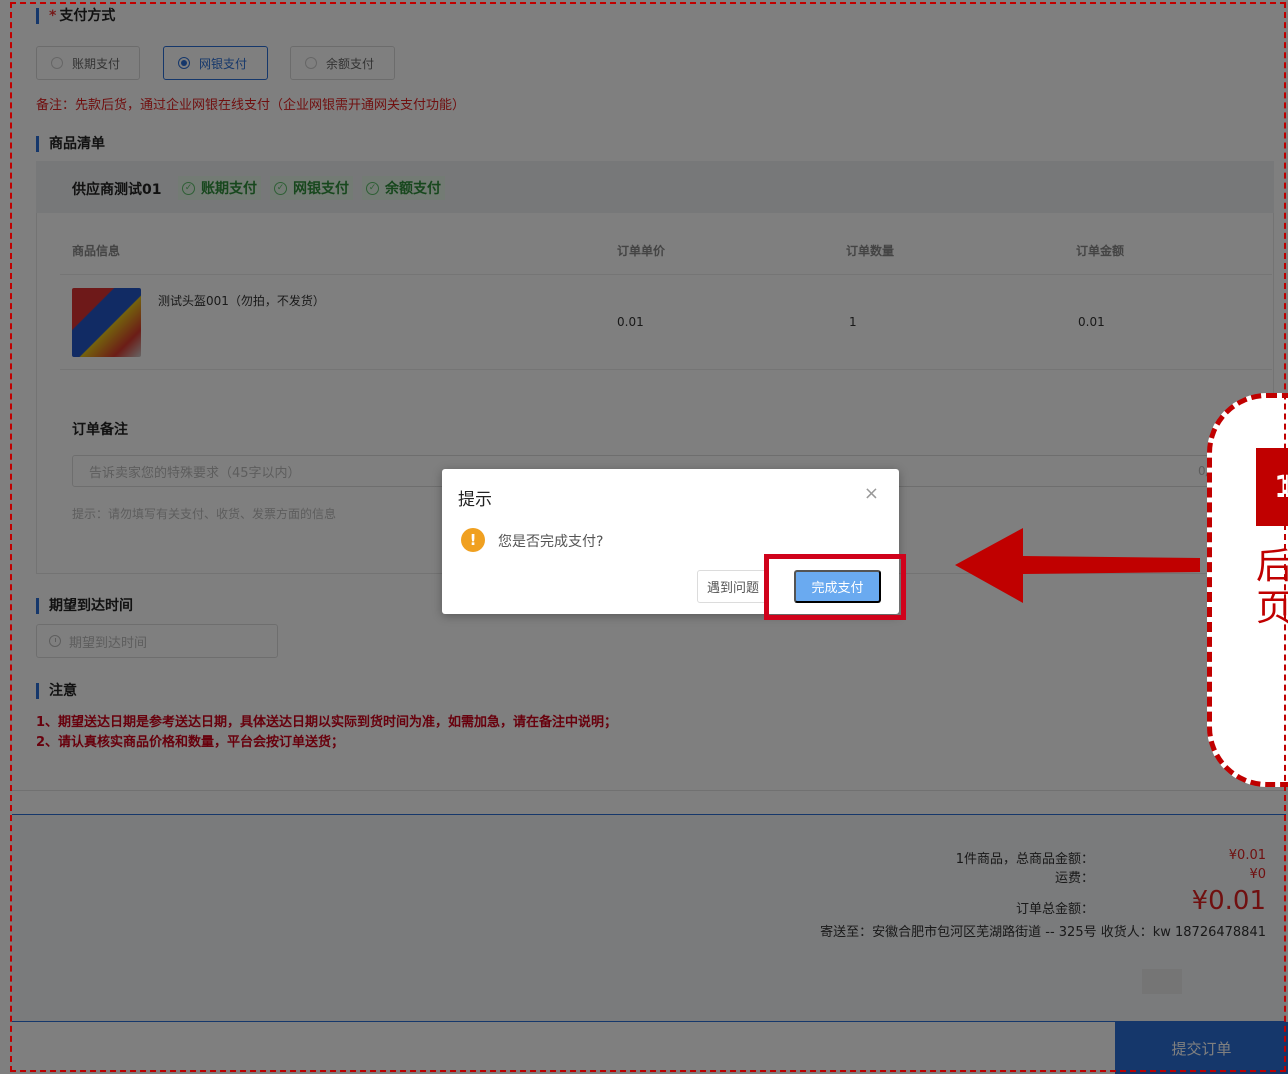 This screenshot has width=1288, height=1074. What do you see at coordinates (475, 500) in the screenshot?
I see `dialog-title: 提示` at bounding box center [475, 500].